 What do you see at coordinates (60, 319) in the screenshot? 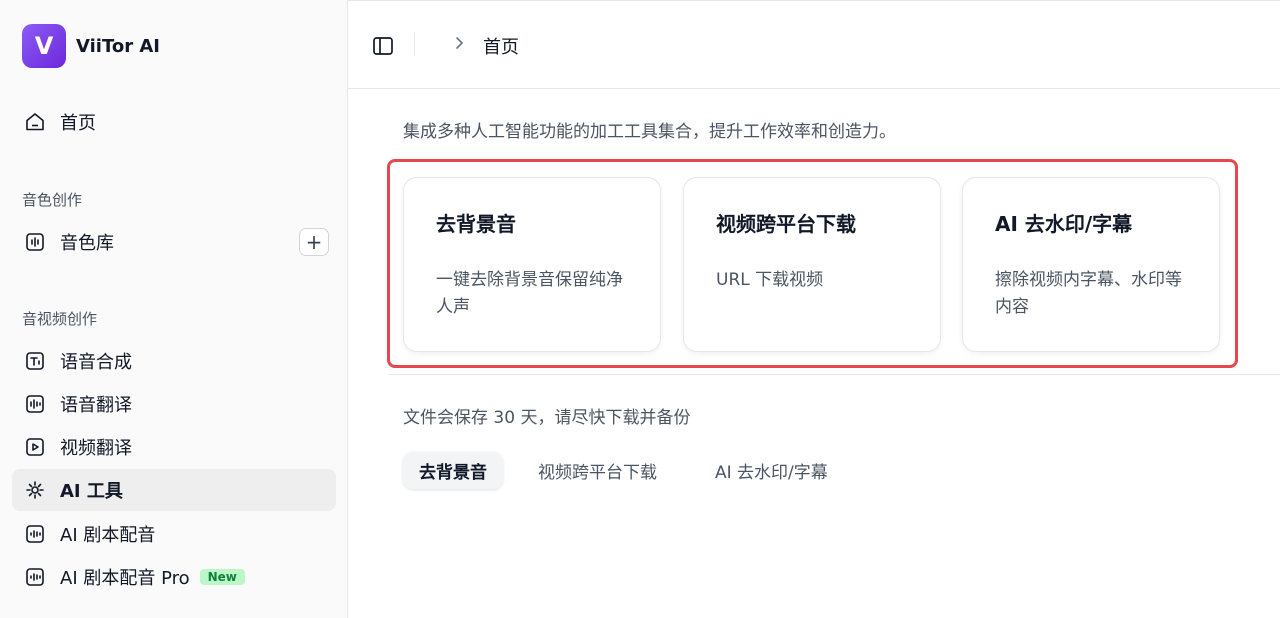
I see `section-title-av: 音视频创作` at bounding box center [60, 319].